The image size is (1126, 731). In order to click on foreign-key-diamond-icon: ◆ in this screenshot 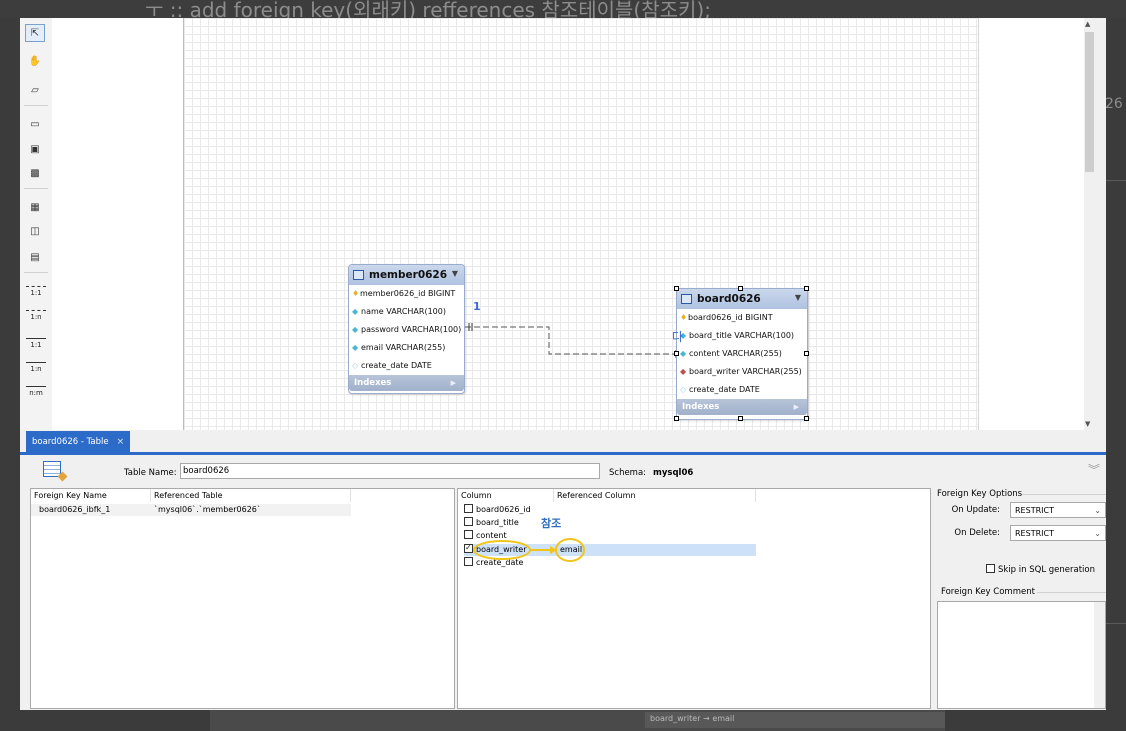, I will do `click(683, 371)`.